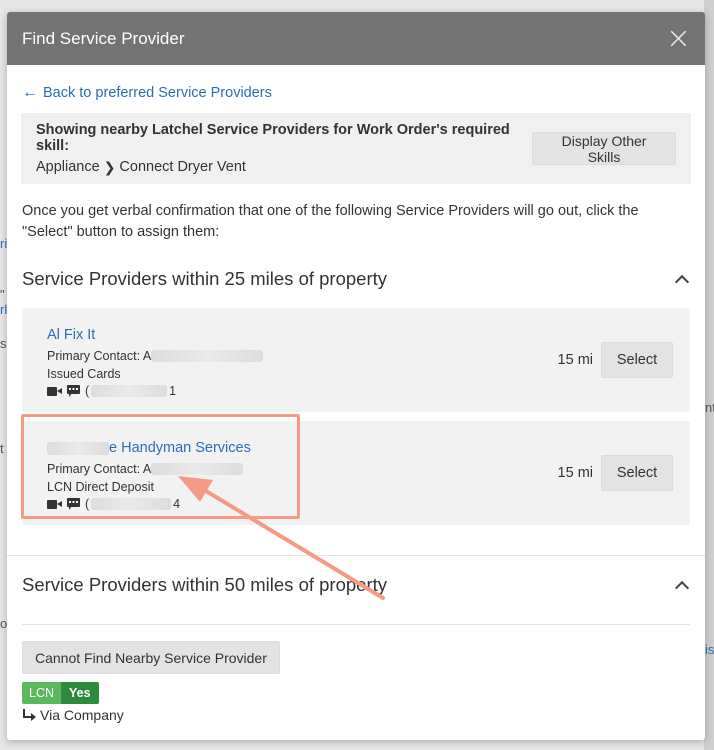 This screenshot has height=750, width=714. Describe the element at coordinates (604, 148) in the screenshot. I see `display-other-skills-button: Display Other Skills` at that location.